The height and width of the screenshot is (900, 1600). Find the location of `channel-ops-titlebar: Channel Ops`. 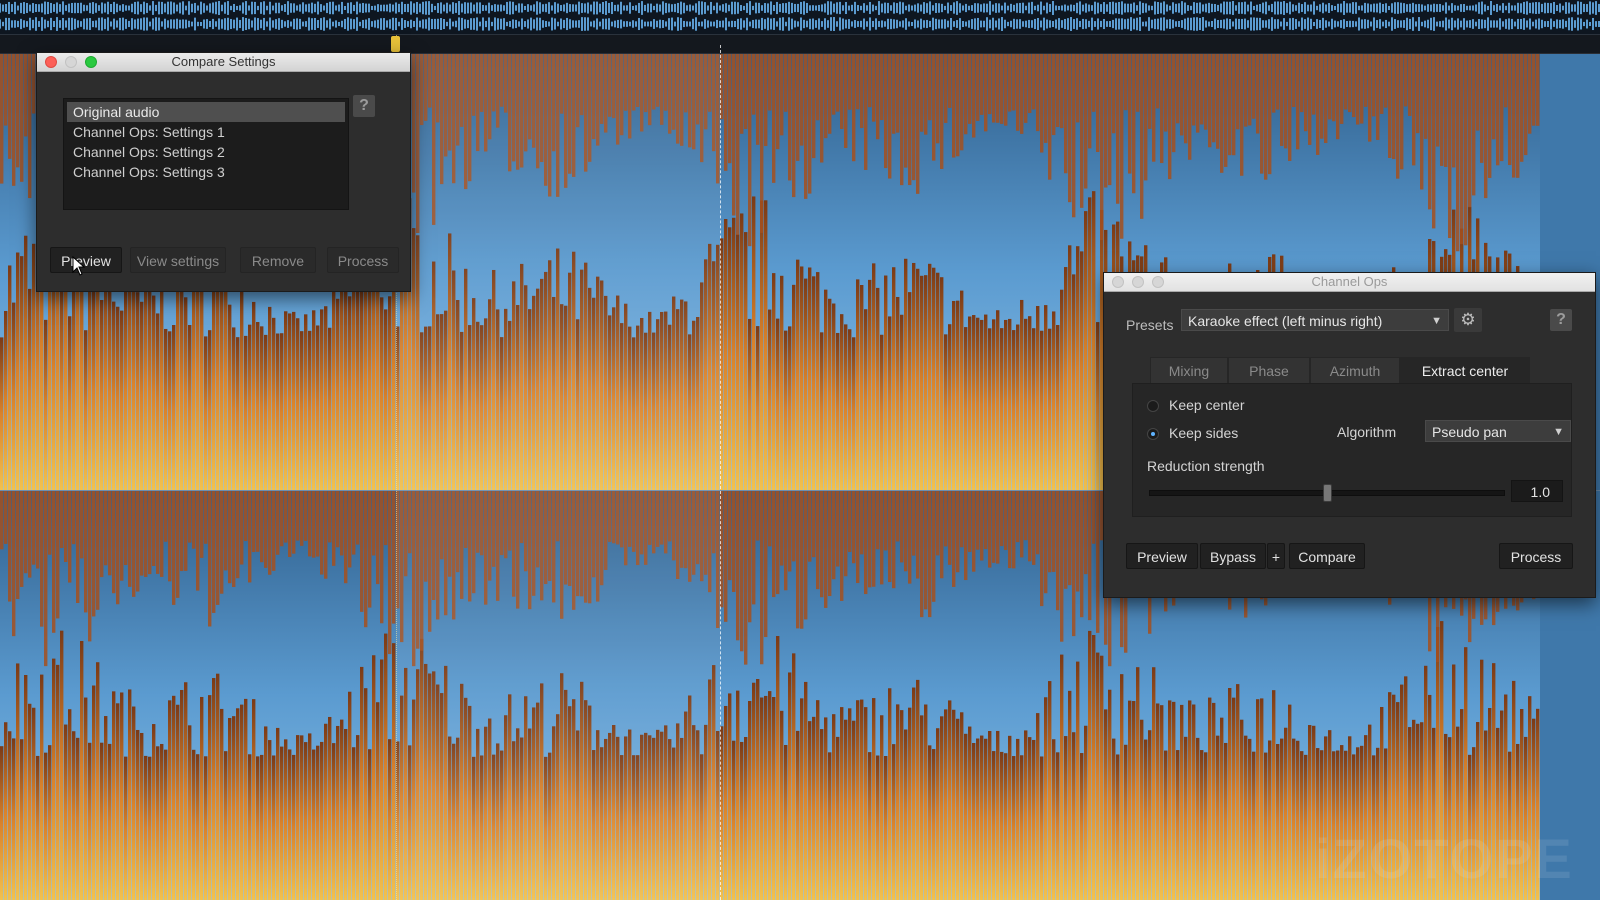

channel-ops-titlebar: Channel Ops is located at coordinates (1349, 282).